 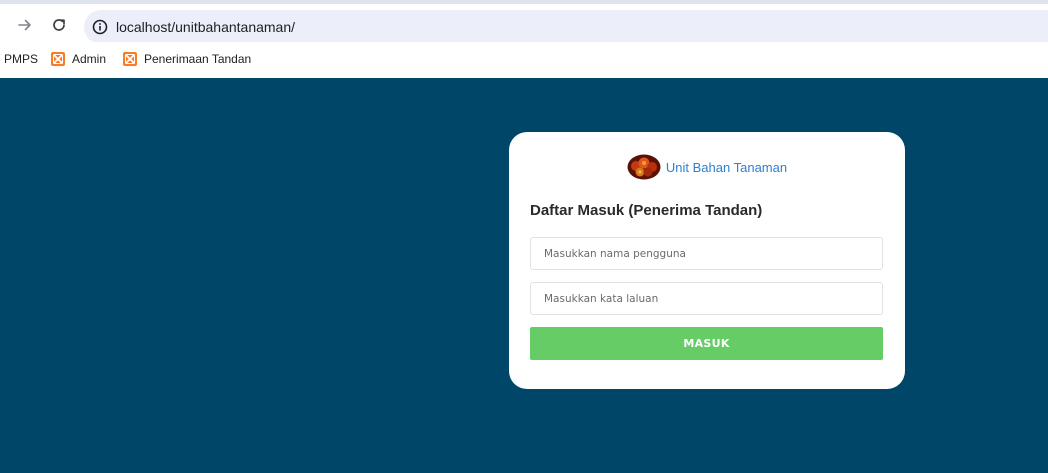 What do you see at coordinates (198, 59) in the screenshot?
I see `bookmark-label: Penerimaan Tandan` at bounding box center [198, 59].